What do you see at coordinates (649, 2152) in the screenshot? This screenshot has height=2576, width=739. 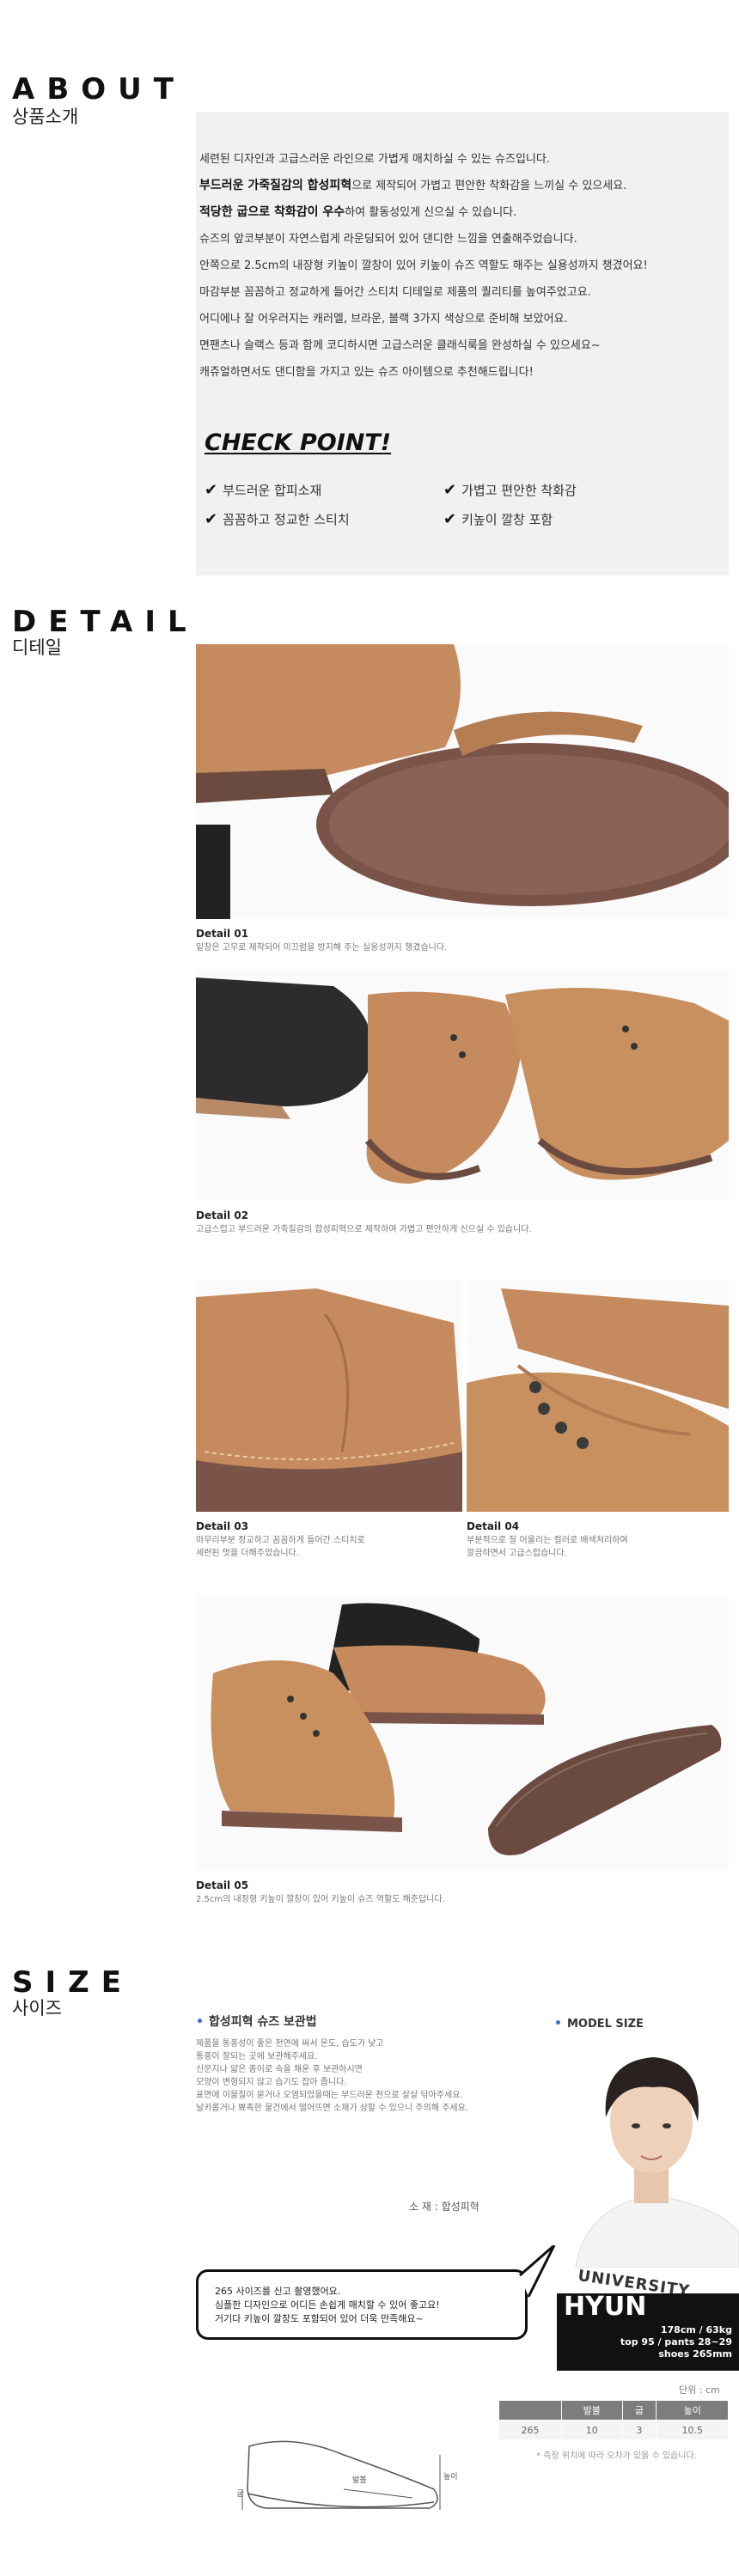 I see `model-photo` at bounding box center [649, 2152].